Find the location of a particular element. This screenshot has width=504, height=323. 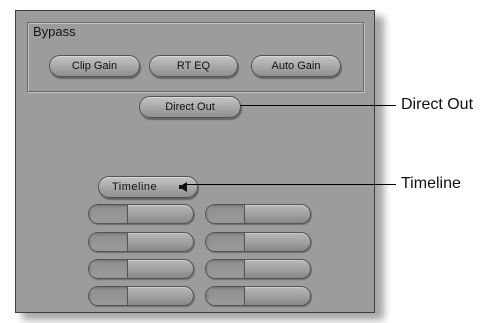

clip-gain-button: Clip Gain is located at coordinates (94, 66).